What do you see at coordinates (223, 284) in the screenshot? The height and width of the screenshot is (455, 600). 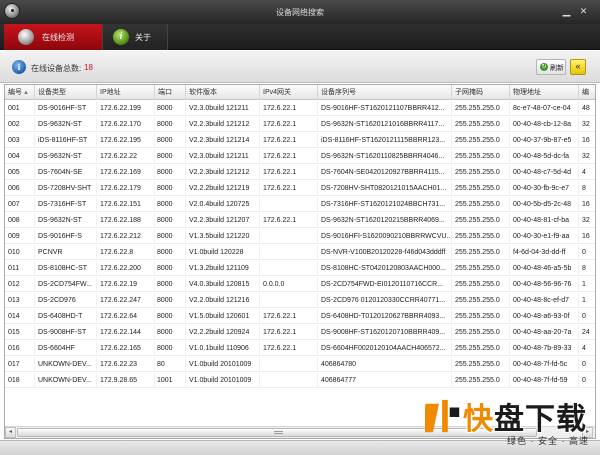 I see `row-software-version: V4.0.3build 120815` at bounding box center [223, 284].